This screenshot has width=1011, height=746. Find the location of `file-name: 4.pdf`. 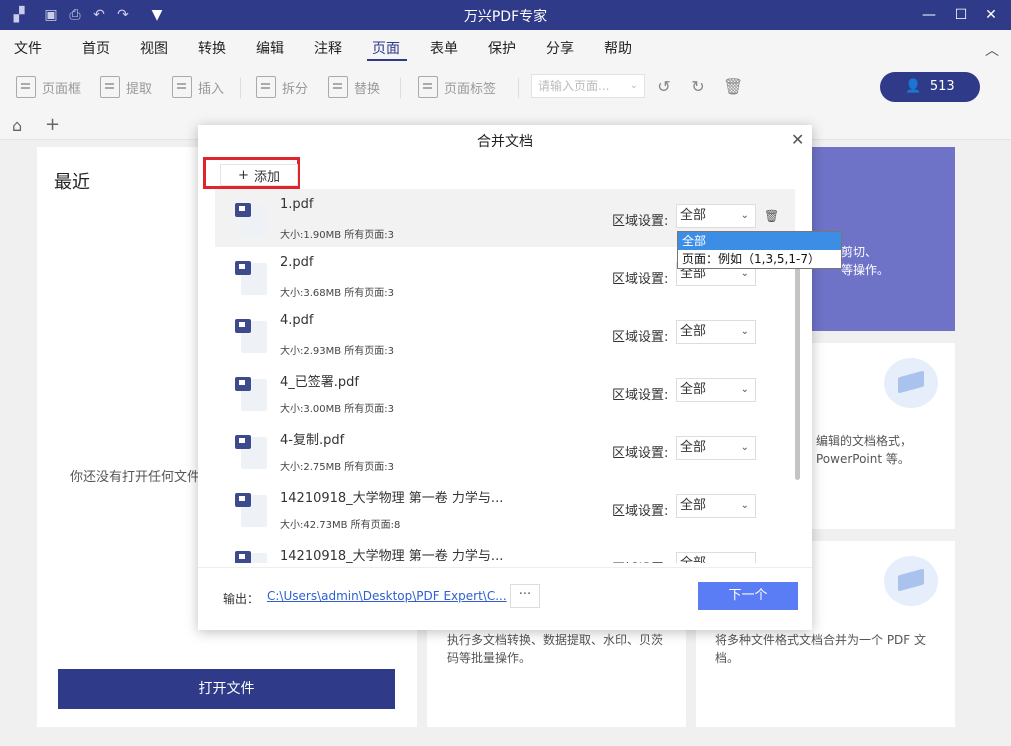

file-name: 4.pdf is located at coordinates (297, 320).